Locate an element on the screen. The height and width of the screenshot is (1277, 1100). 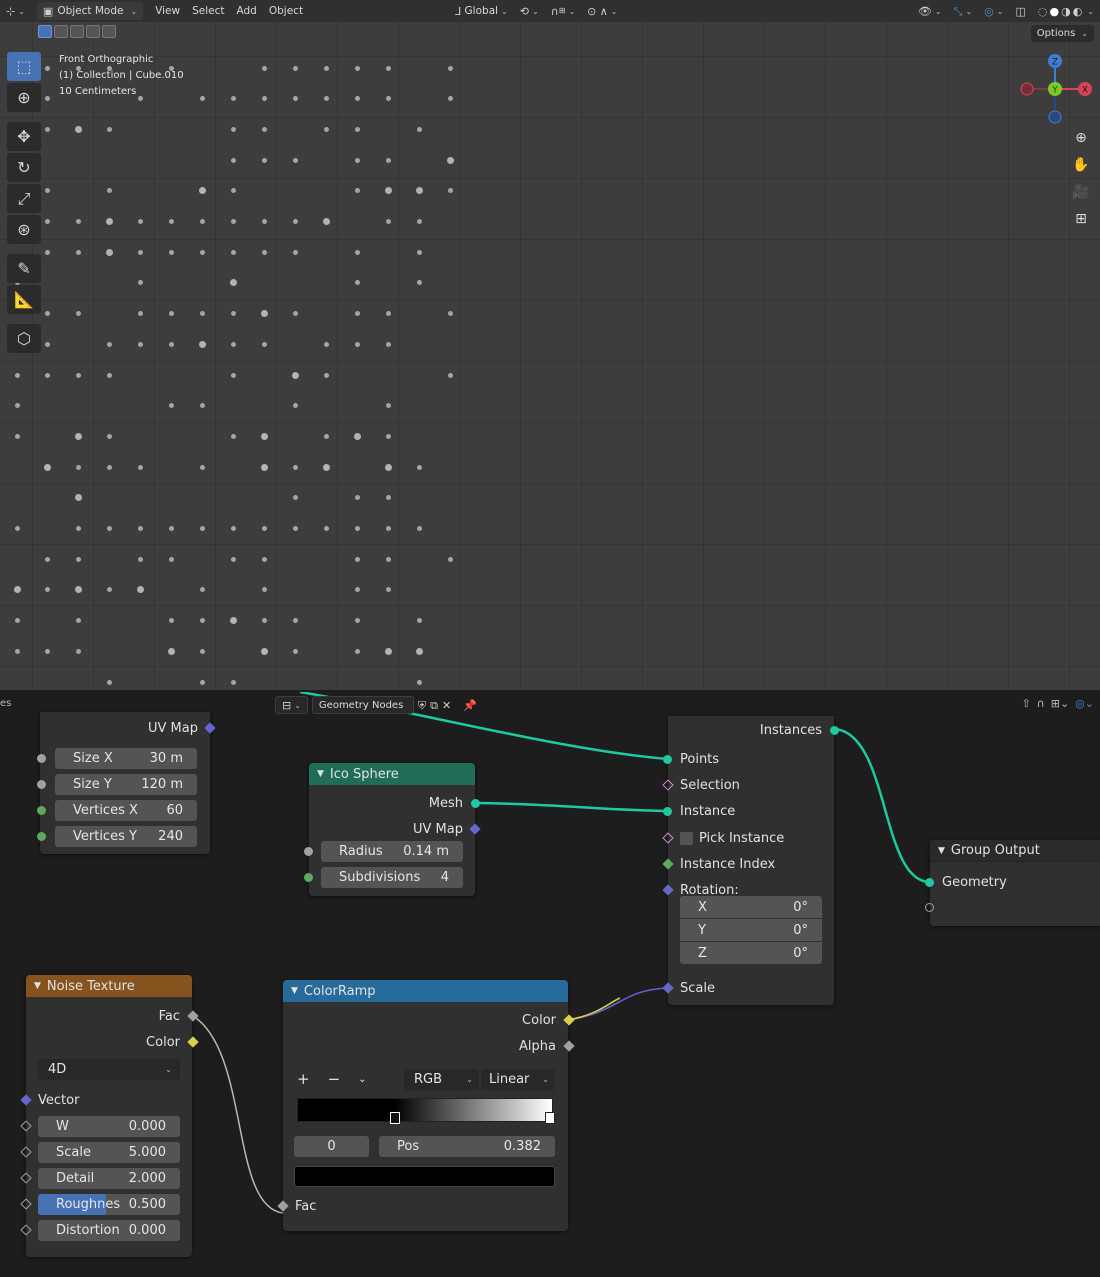
overlay-icon: ◎⌄ is located at coordinates (1084, 703).